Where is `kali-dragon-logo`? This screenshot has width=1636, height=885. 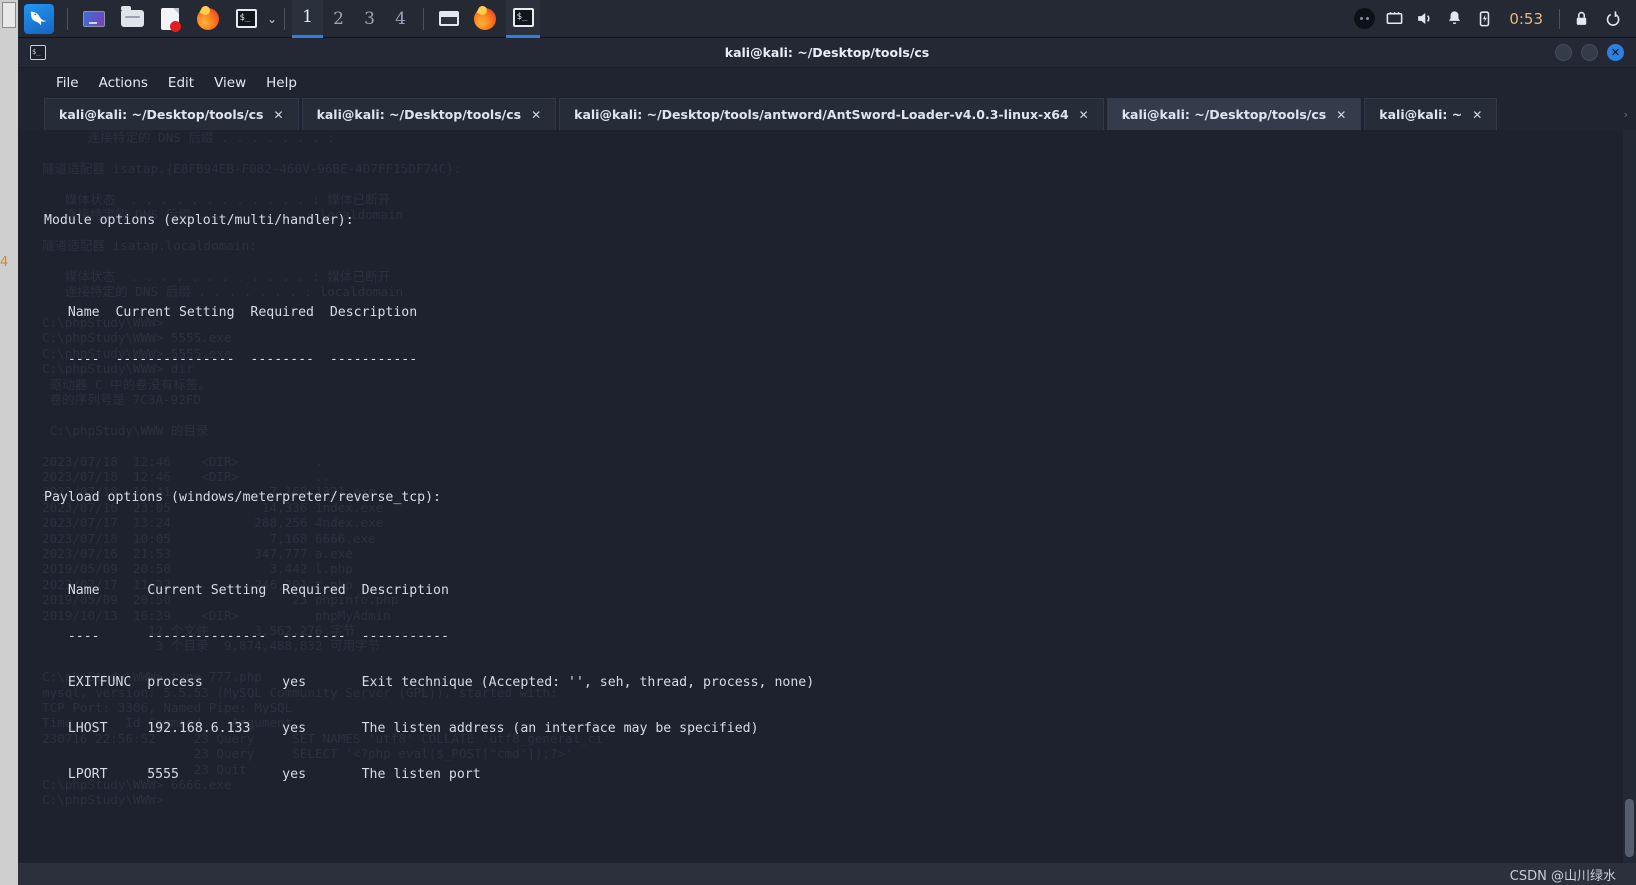 kali-dragon-logo is located at coordinates (39, 18).